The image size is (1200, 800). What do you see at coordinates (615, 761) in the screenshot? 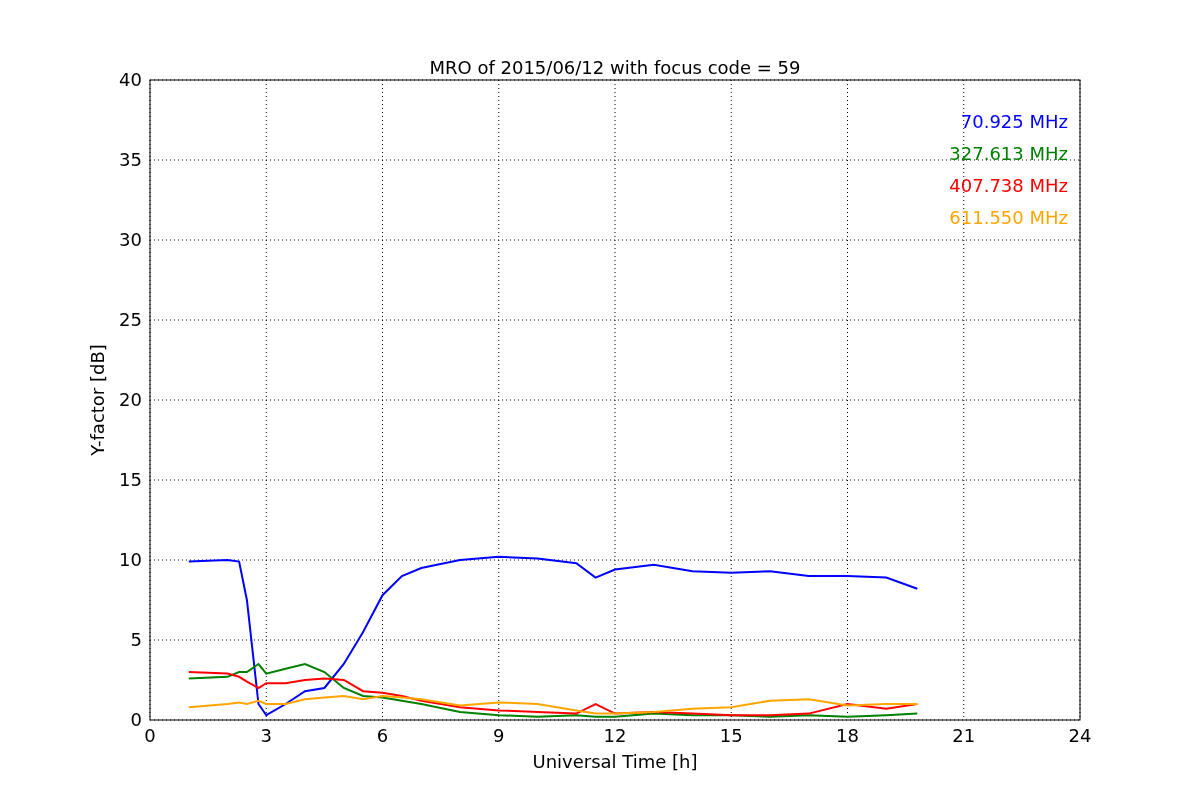
I see `axis-label: Universal Time [h]` at bounding box center [615, 761].